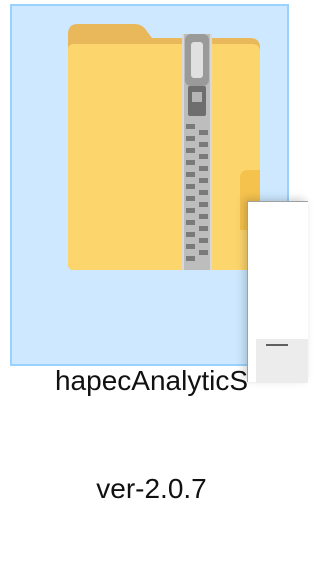 This screenshot has height=579, width=320. What do you see at coordinates (277, 345) in the screenshot?
I see `minimize-icon` at bounding box center [277, 345].